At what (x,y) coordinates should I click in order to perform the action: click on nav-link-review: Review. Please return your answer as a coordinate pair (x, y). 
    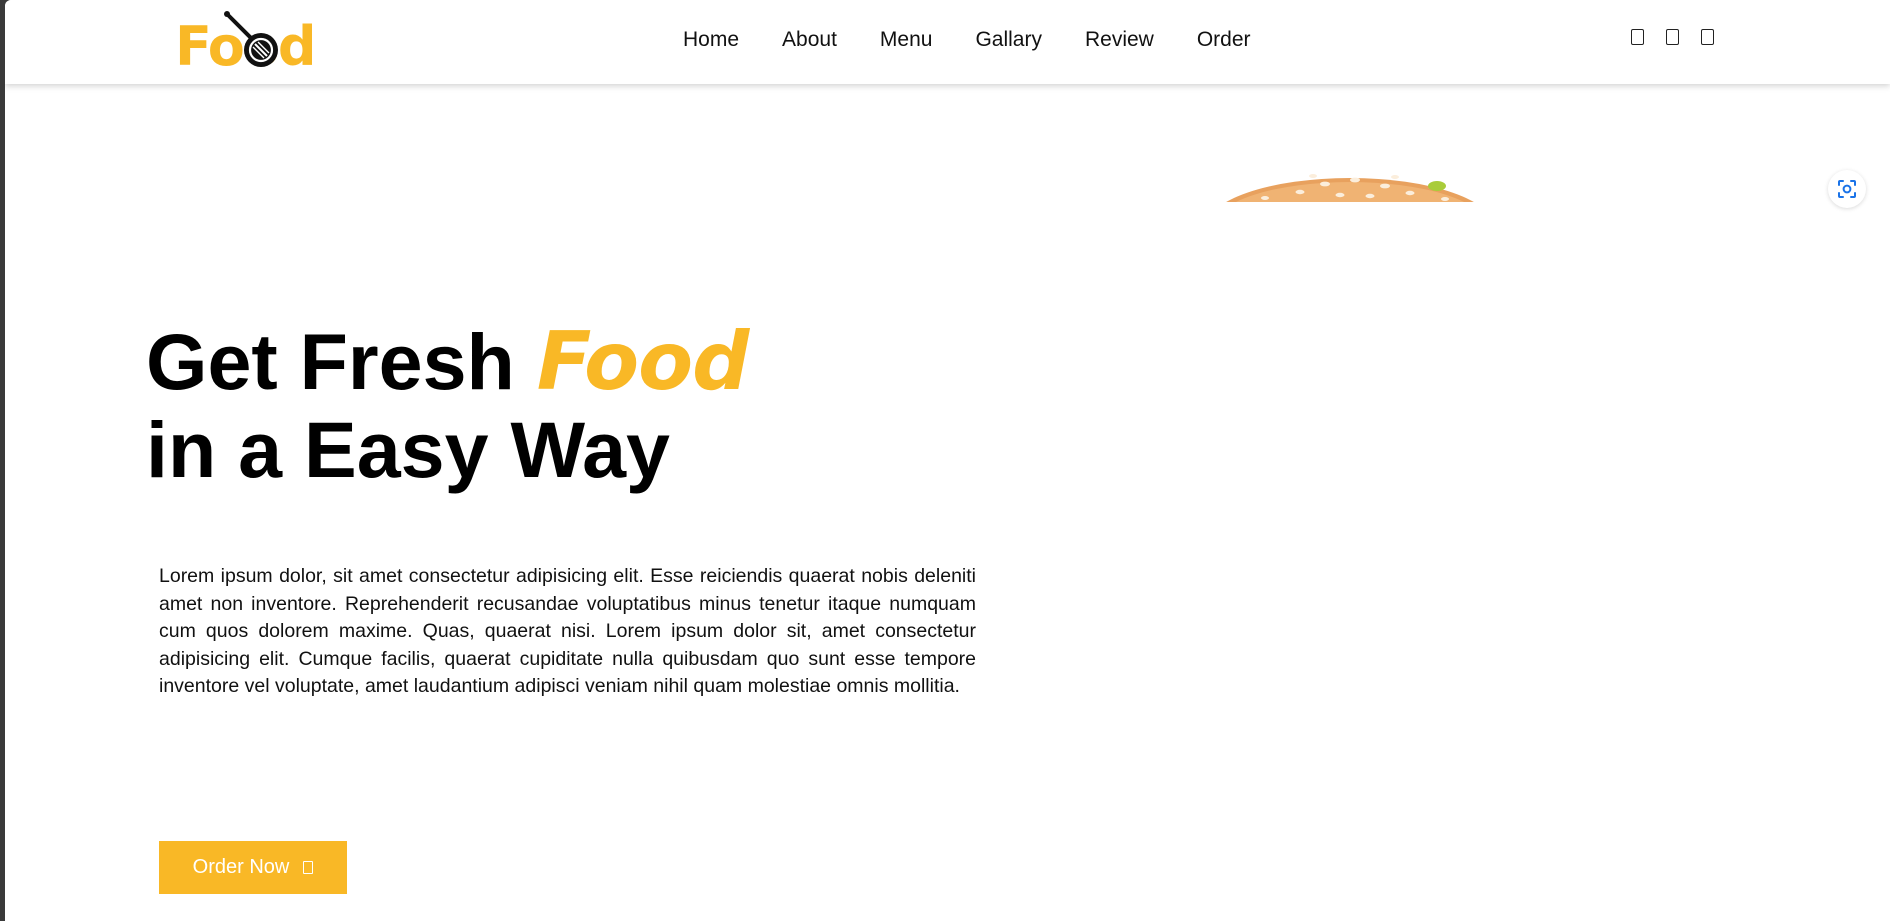
    Looking at the image, I should click on (1119, 40).